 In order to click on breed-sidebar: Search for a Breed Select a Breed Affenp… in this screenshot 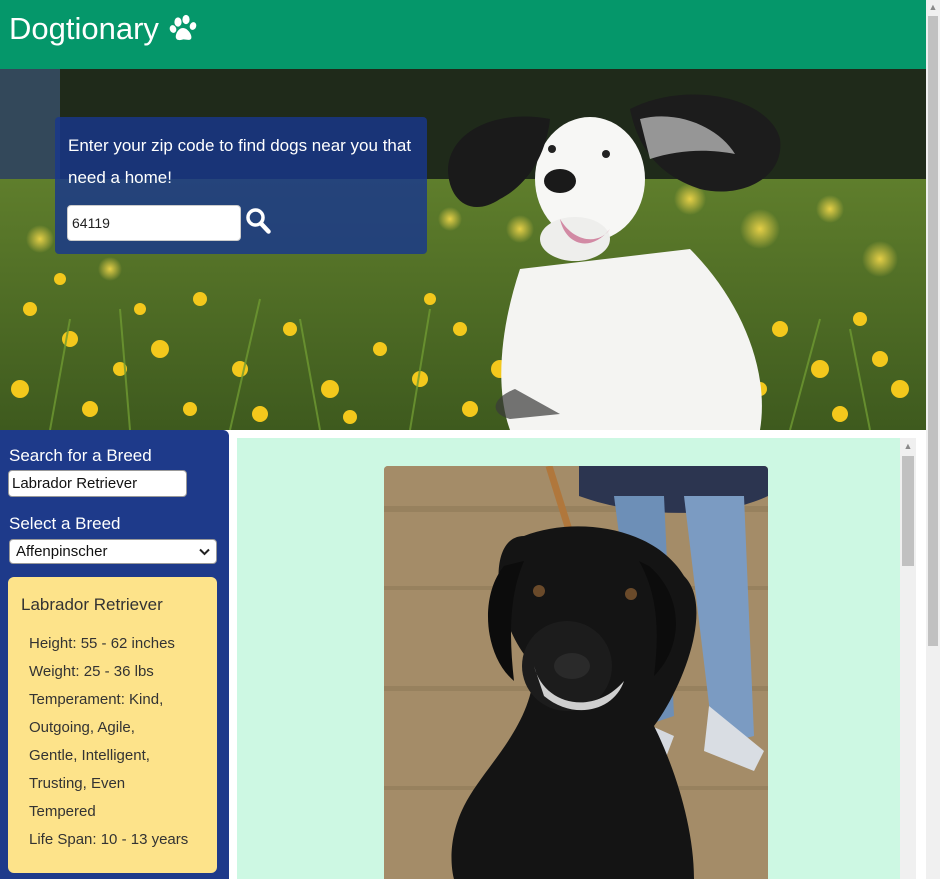, I will do `click(114, 654)`.